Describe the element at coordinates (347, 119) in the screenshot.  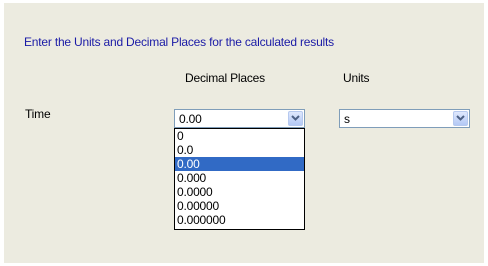
I see `units-value: s` at that location.